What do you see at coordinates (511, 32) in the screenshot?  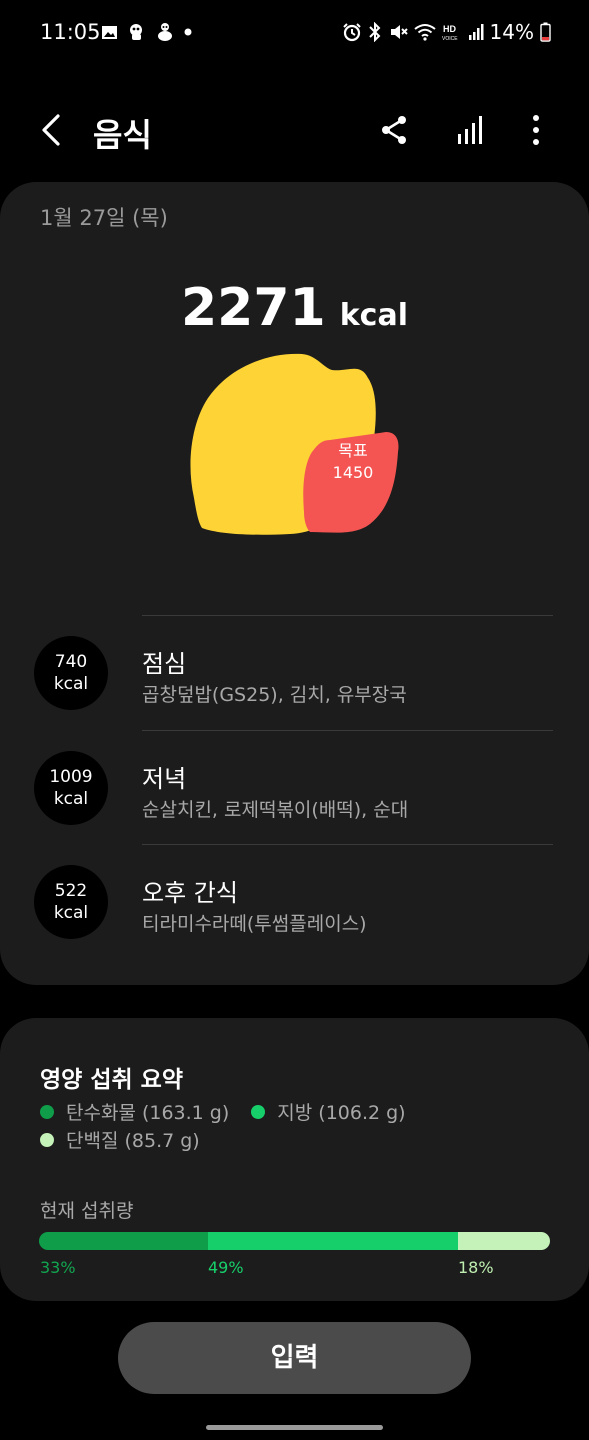 I see `battery-percent: 14%` at bounding box center [511, 32].